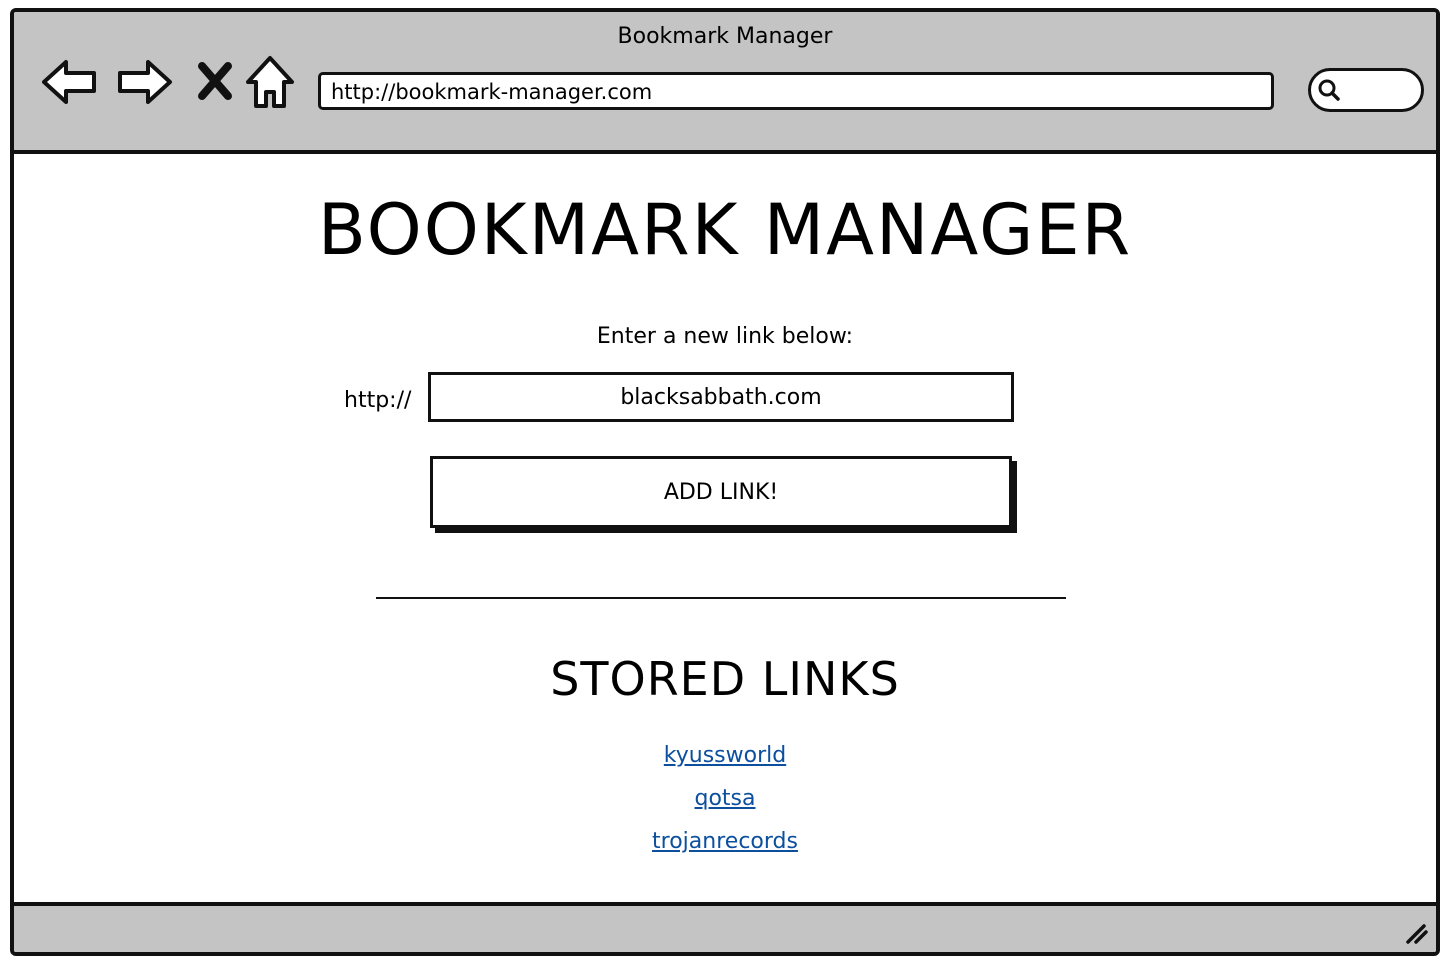  I want to click on list-item: qotsa, so click(725, 798).